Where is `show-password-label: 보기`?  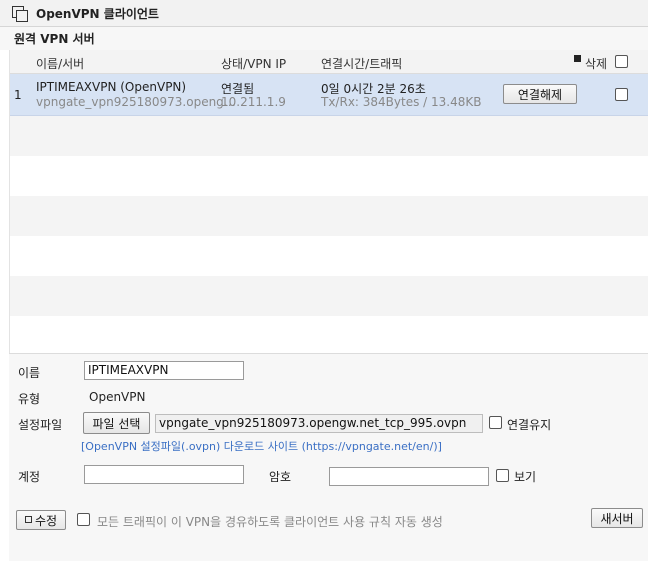
show-password-label: 보기 is located at coordinates (525, 477).